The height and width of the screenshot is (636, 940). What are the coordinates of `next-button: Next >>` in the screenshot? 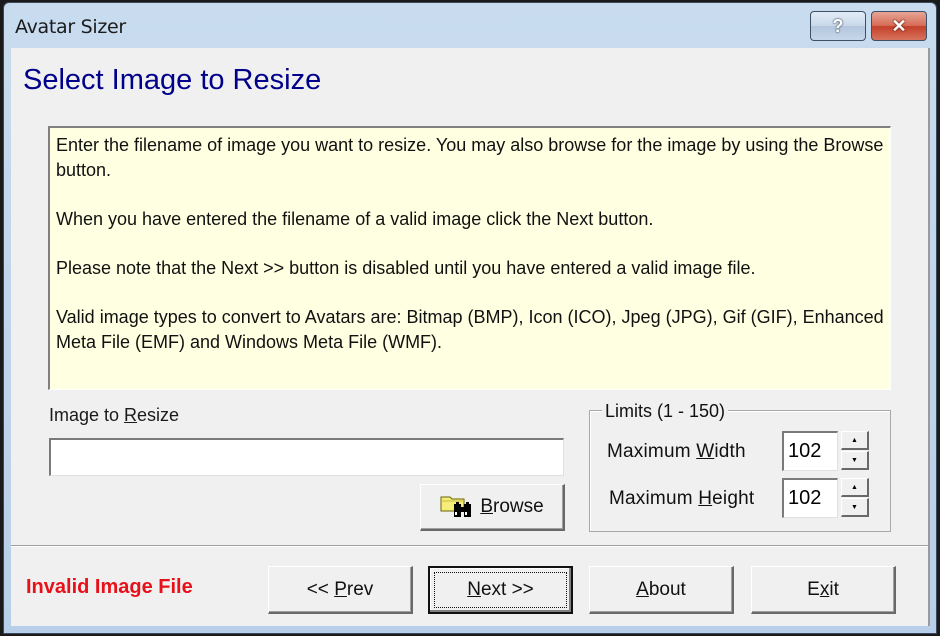 It's located at (500, 590).